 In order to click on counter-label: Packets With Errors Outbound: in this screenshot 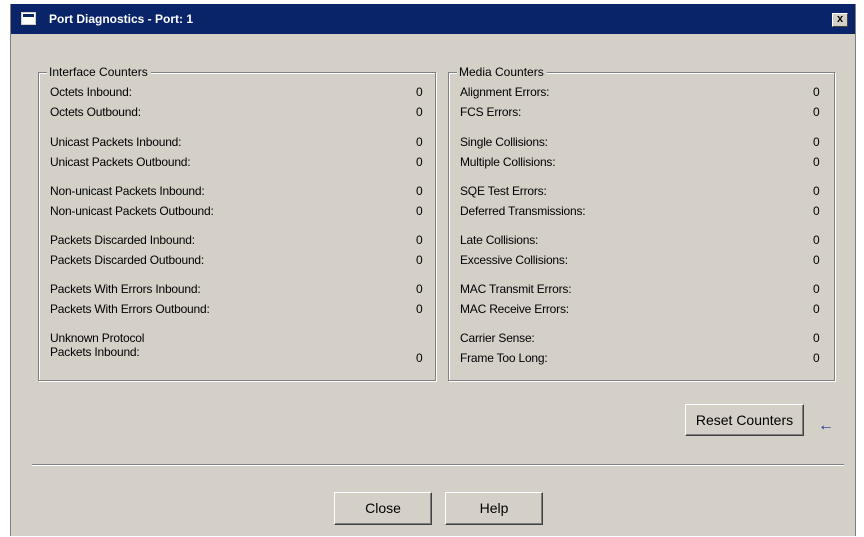, I will do `click(130, 309)`.